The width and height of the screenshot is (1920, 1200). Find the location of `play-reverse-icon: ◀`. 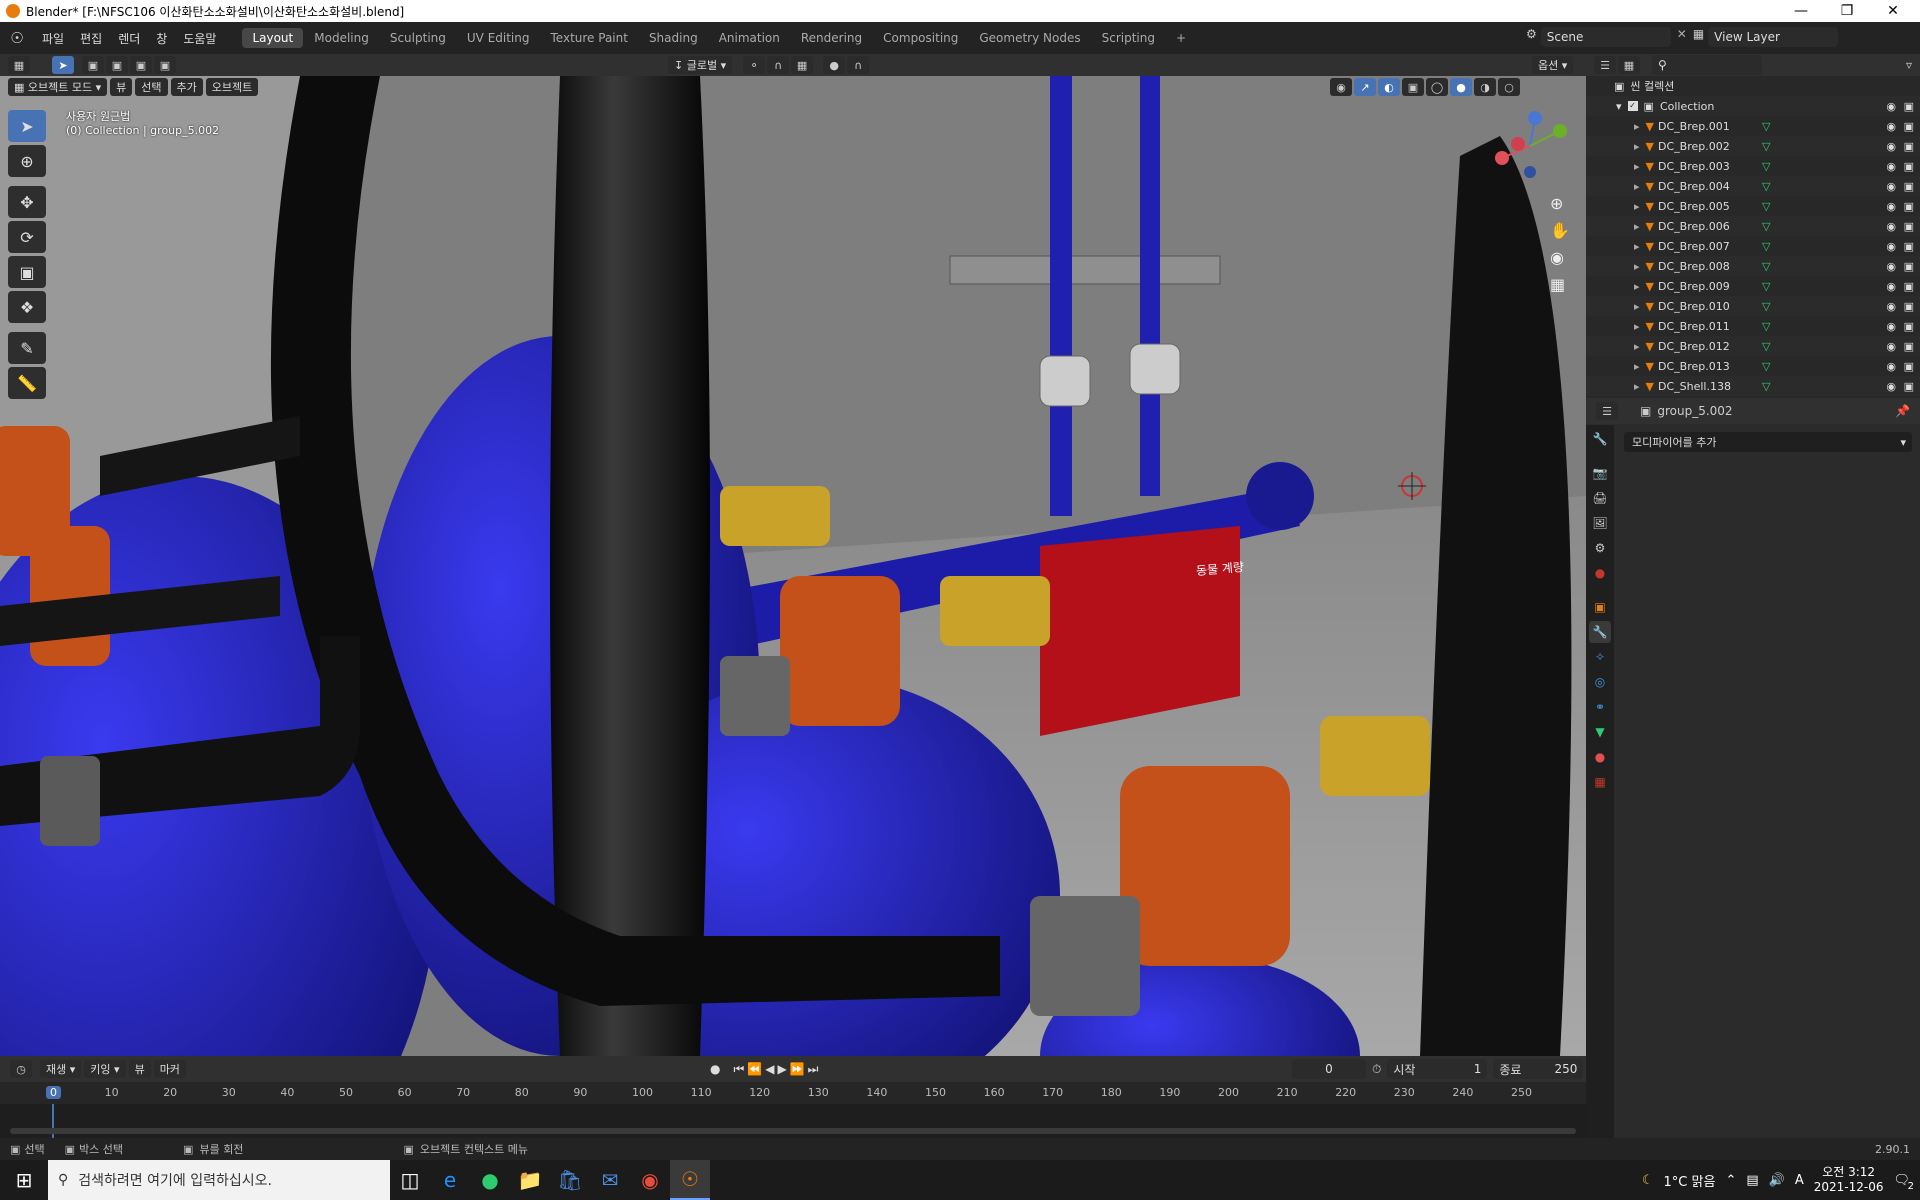

play-reverse-icon: ◀ is located at coordinates (769, 1069).